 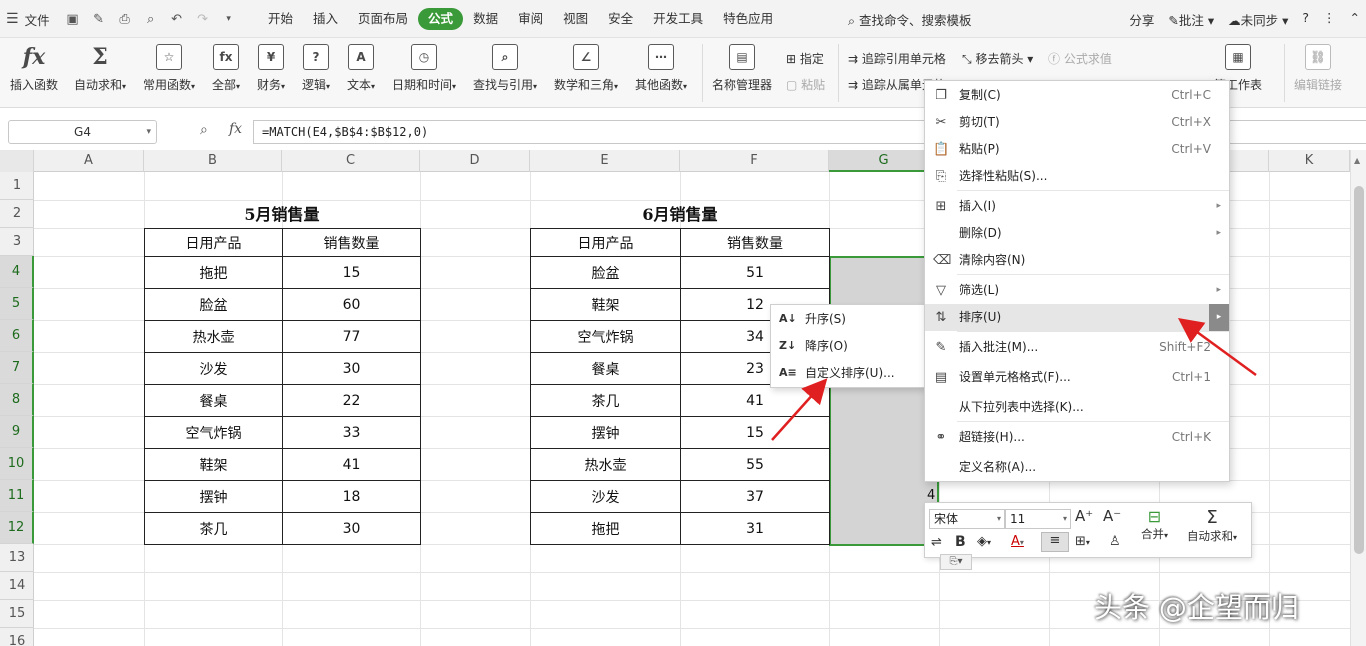 I want to click on fx-icon: fx, so click(x=235, y=129).